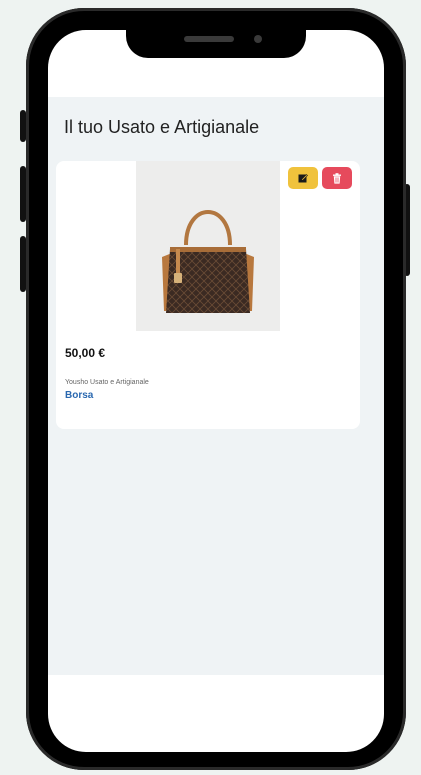 The image size is (421, 775). Describe the element at coordinates (162, 127) in the screenshot. I see `page-title: Il tuo Usato e Artigianale` at that location.